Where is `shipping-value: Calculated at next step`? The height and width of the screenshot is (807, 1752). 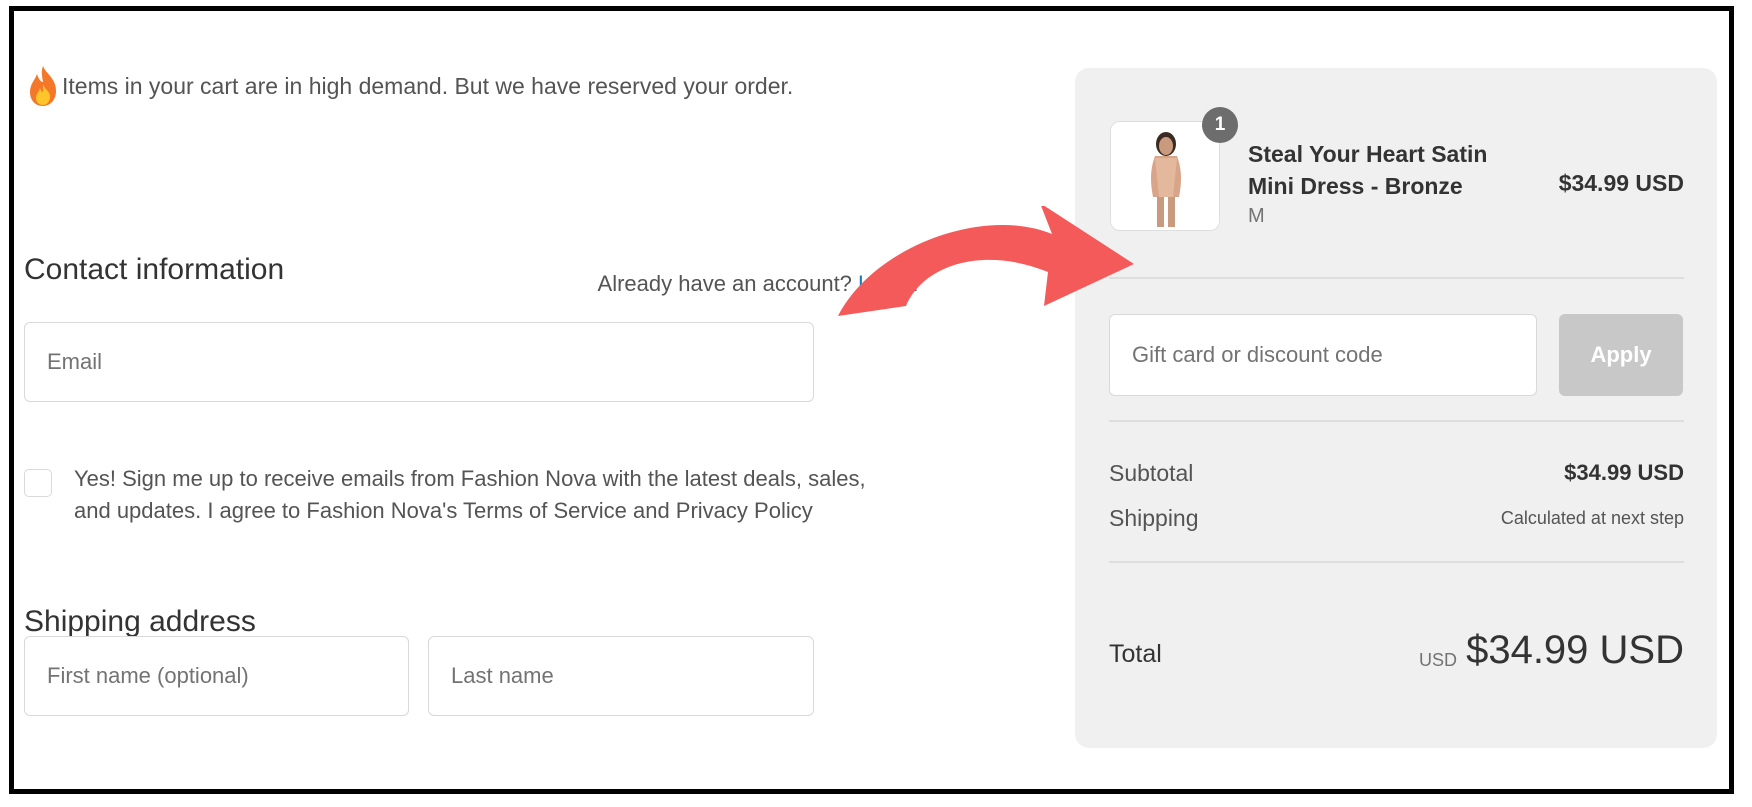
shipping-value: Calculated at next step is located at coordinates (1592, 518).